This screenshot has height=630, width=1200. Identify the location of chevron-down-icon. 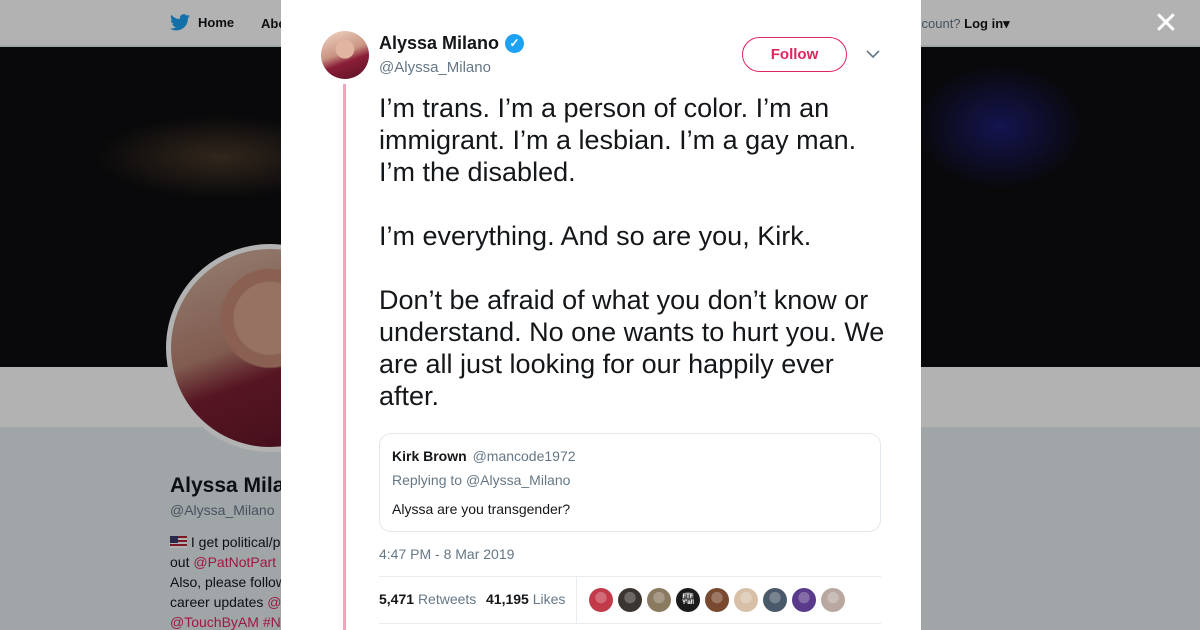
(873, 54).